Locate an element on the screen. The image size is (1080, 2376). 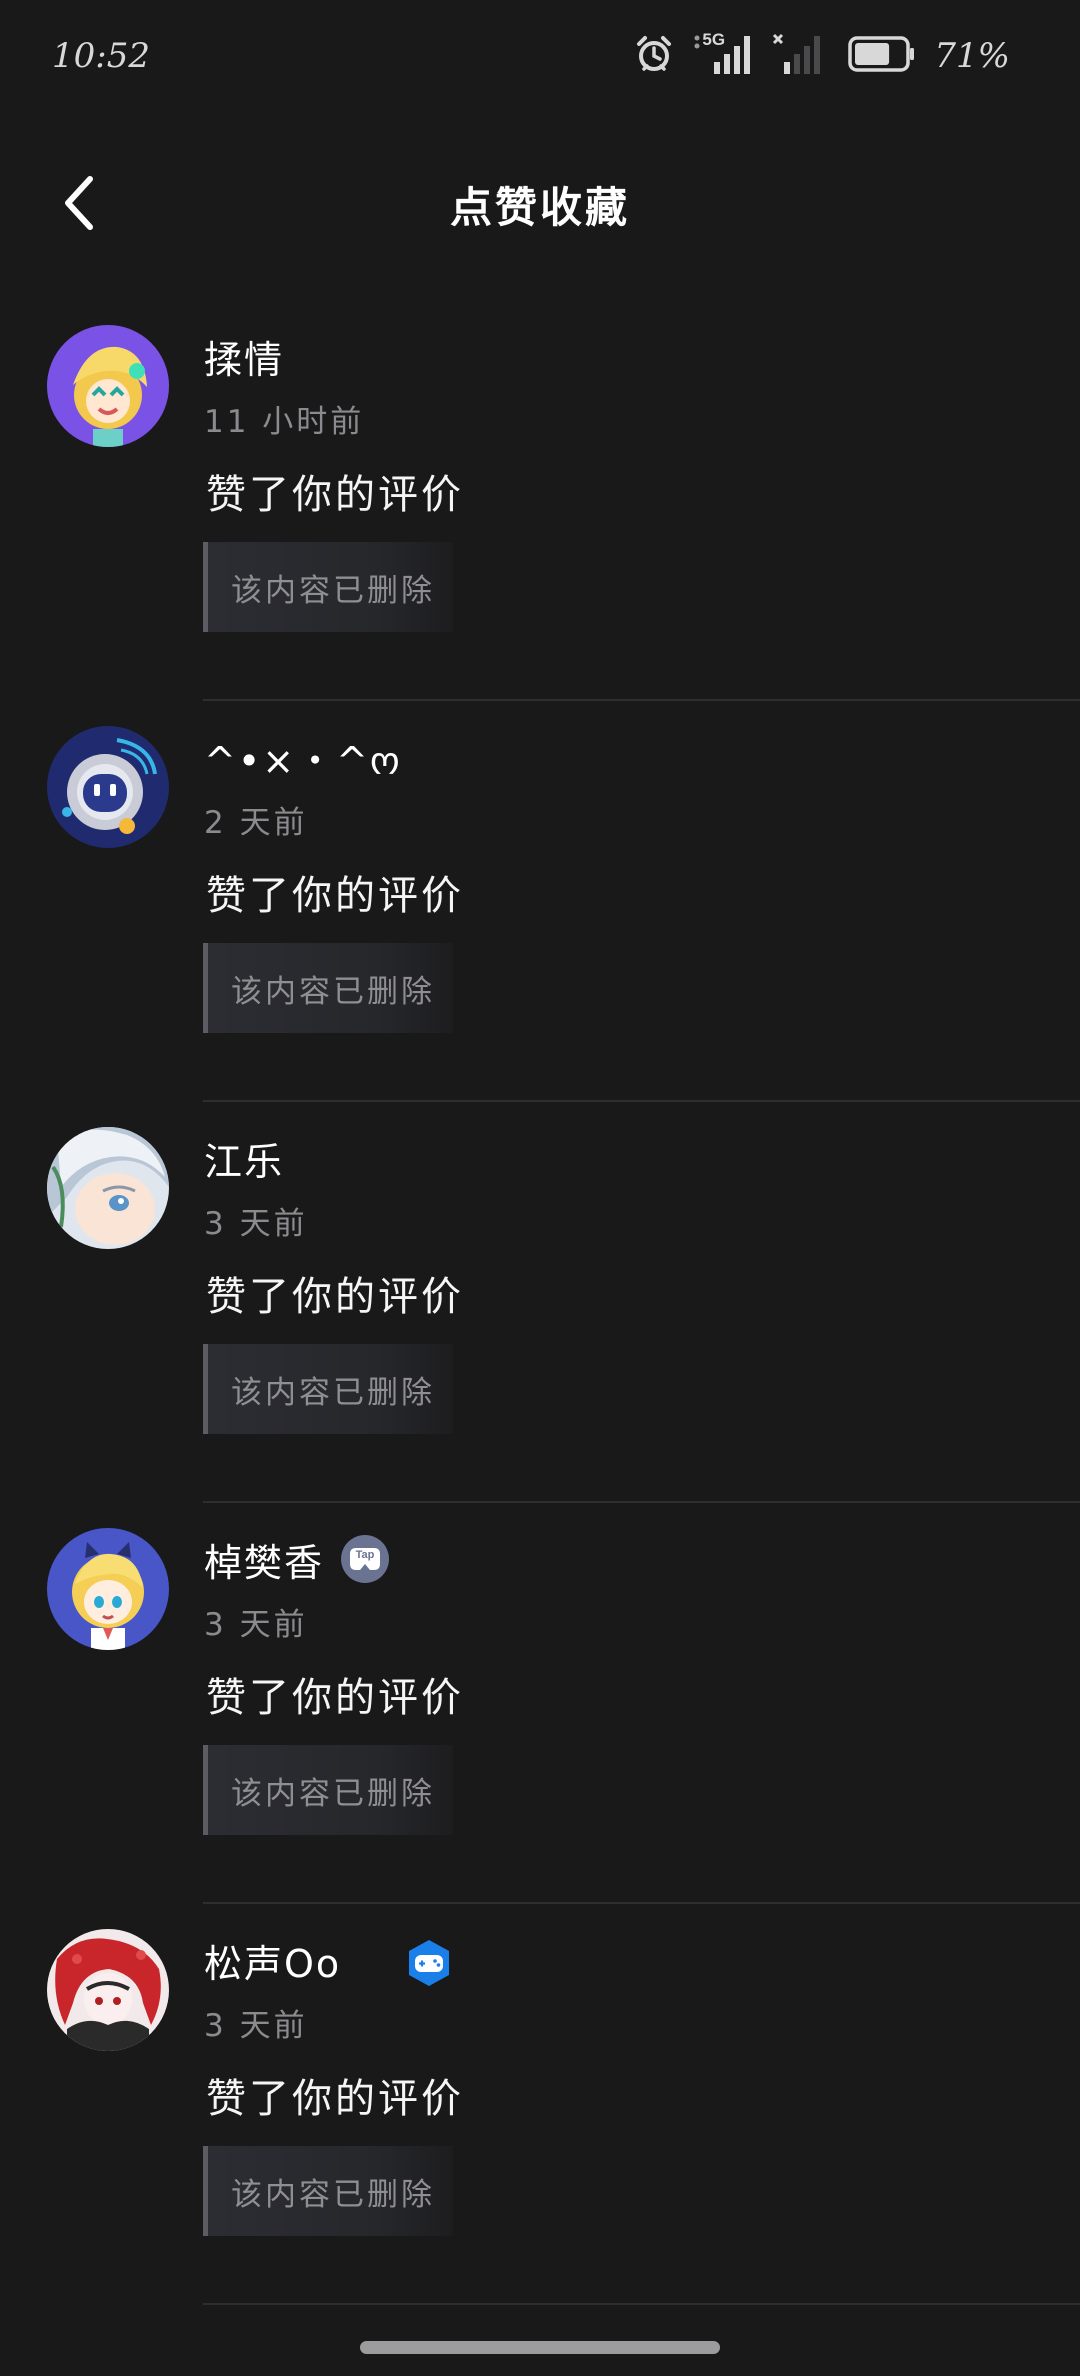
page-title: 点赞收藏 is located at coordinates (539, 207).